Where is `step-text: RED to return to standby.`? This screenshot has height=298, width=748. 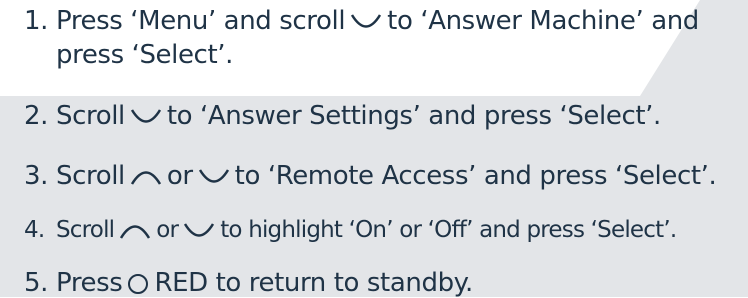
step-text: RED to return to standby. is located at coordinates (313, 283).